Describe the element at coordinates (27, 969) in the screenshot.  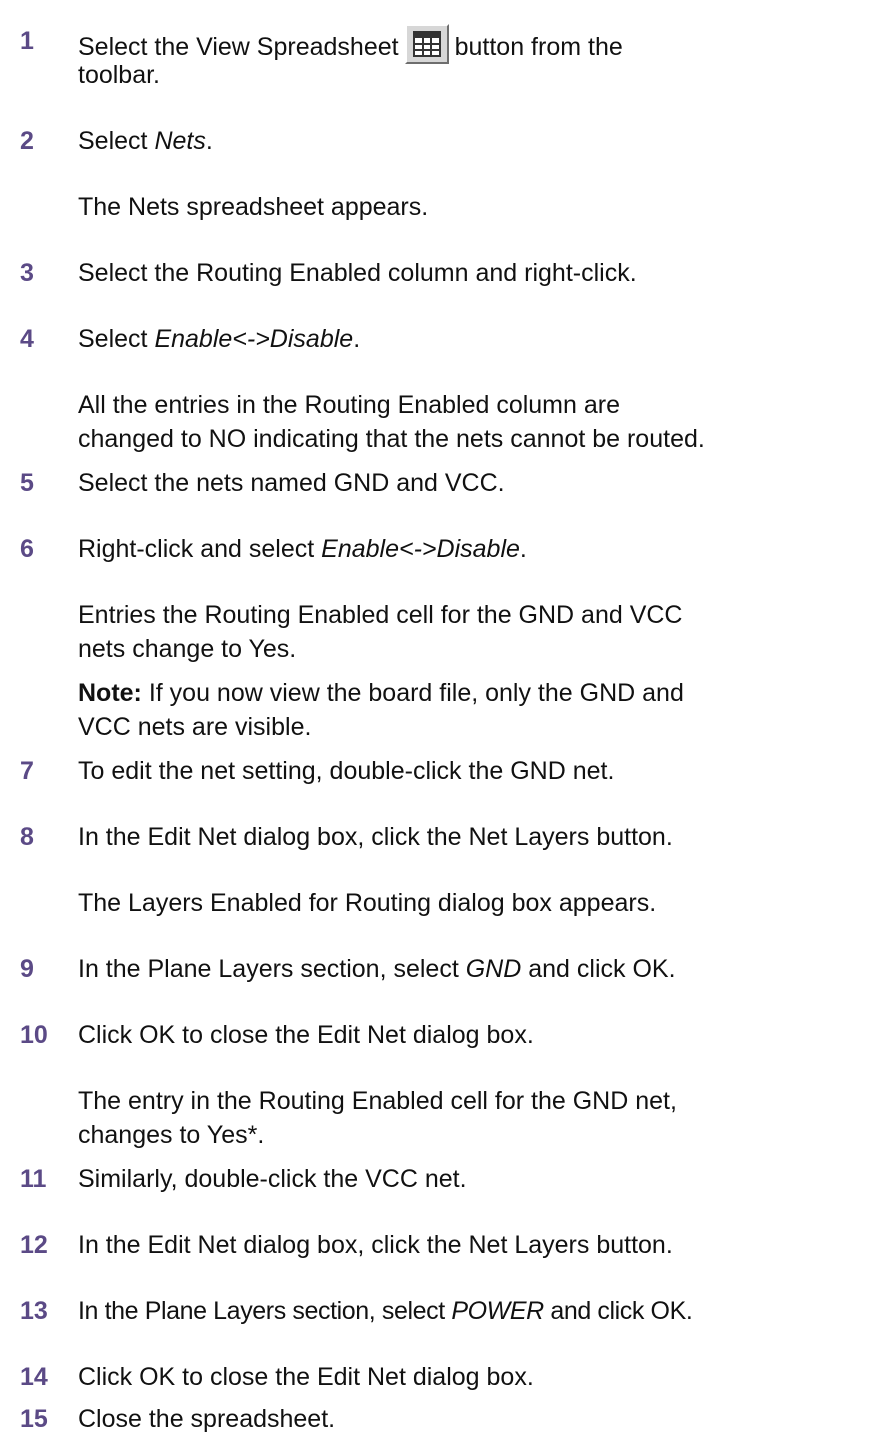
I see `step-number: 9` at that location.